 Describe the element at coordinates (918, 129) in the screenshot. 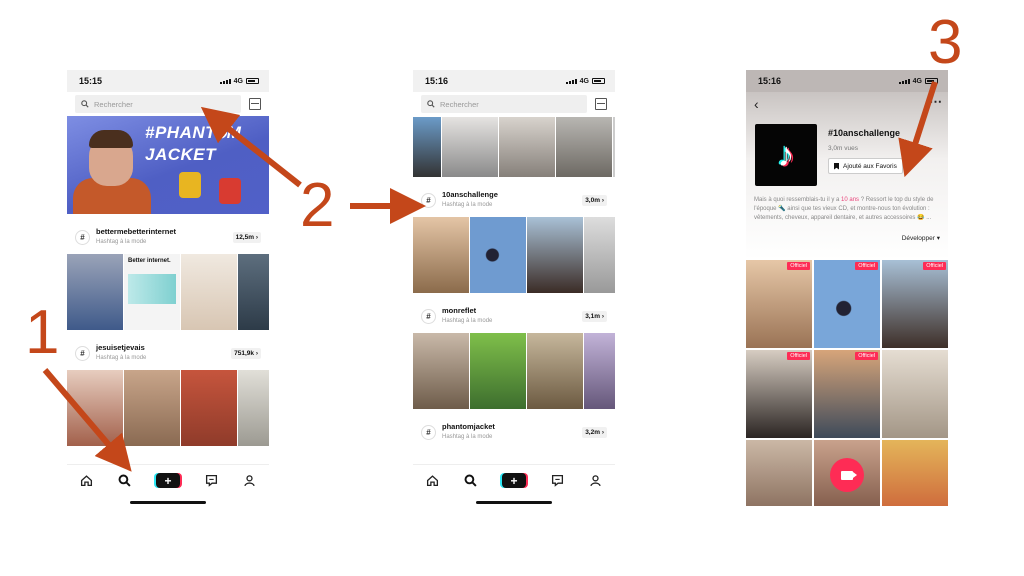

I see `arrow-step3` at that location.